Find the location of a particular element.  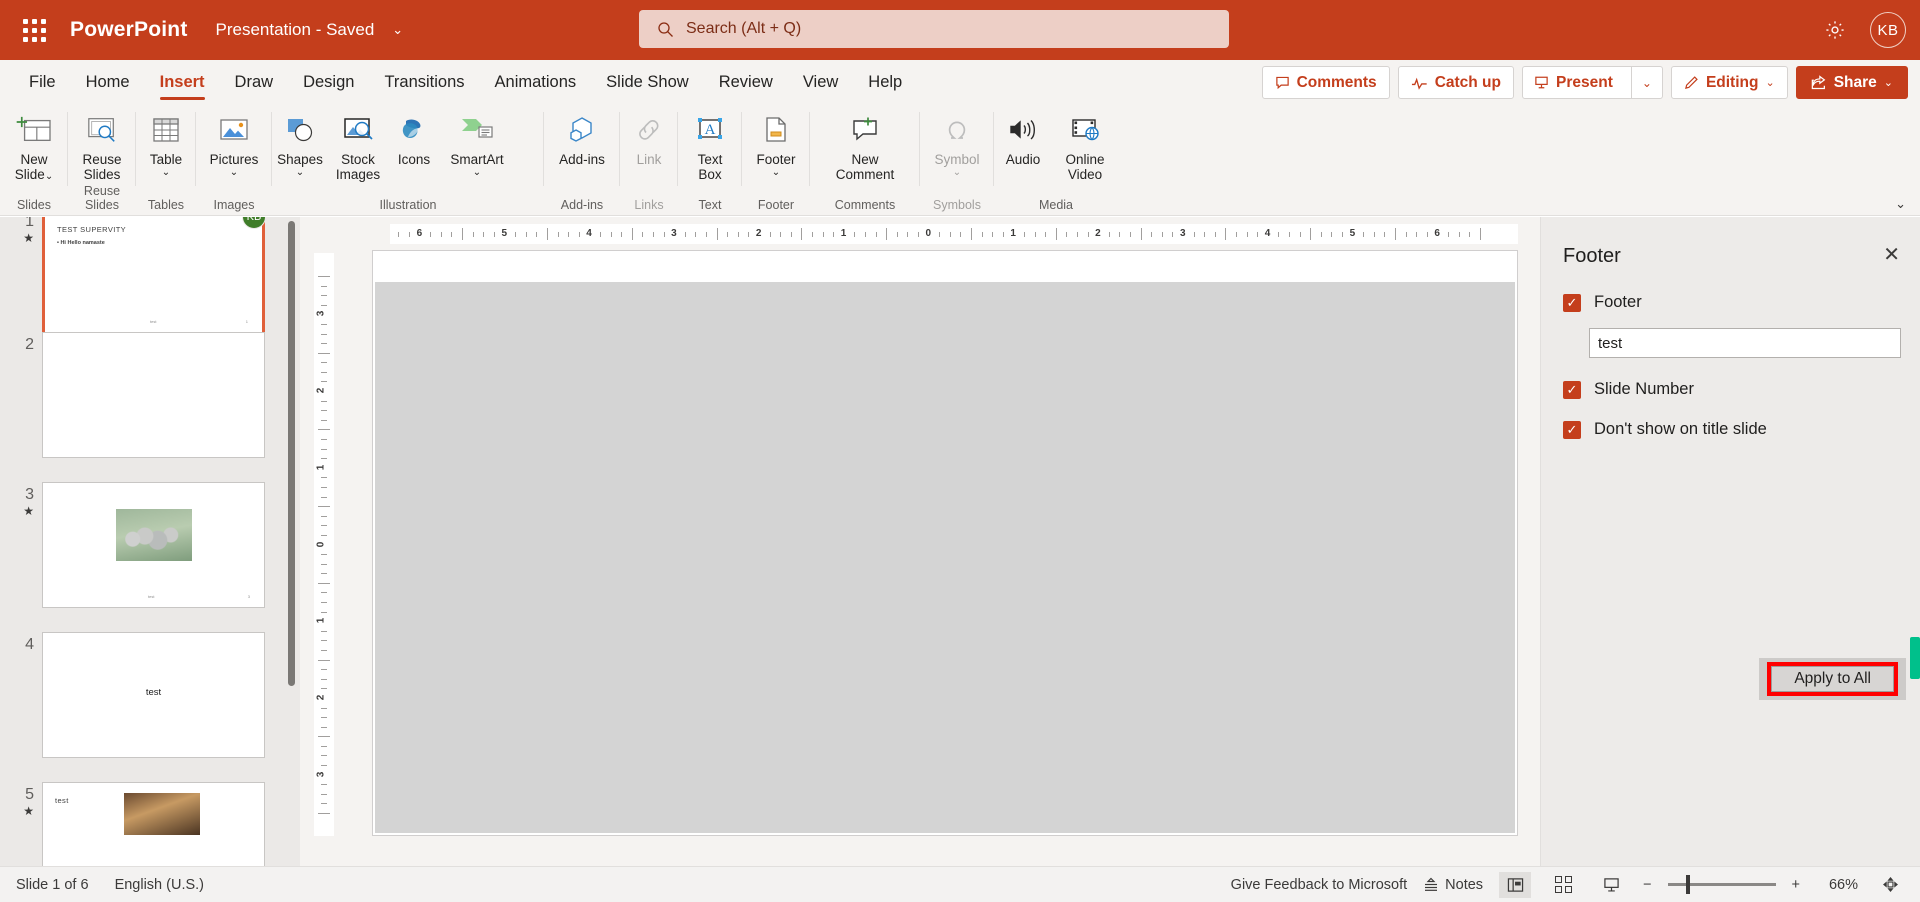

slide-thumbnail-1: TEST SUPERVITY • Hi Hello namaste test 1 is located at coordinates (153, 276).